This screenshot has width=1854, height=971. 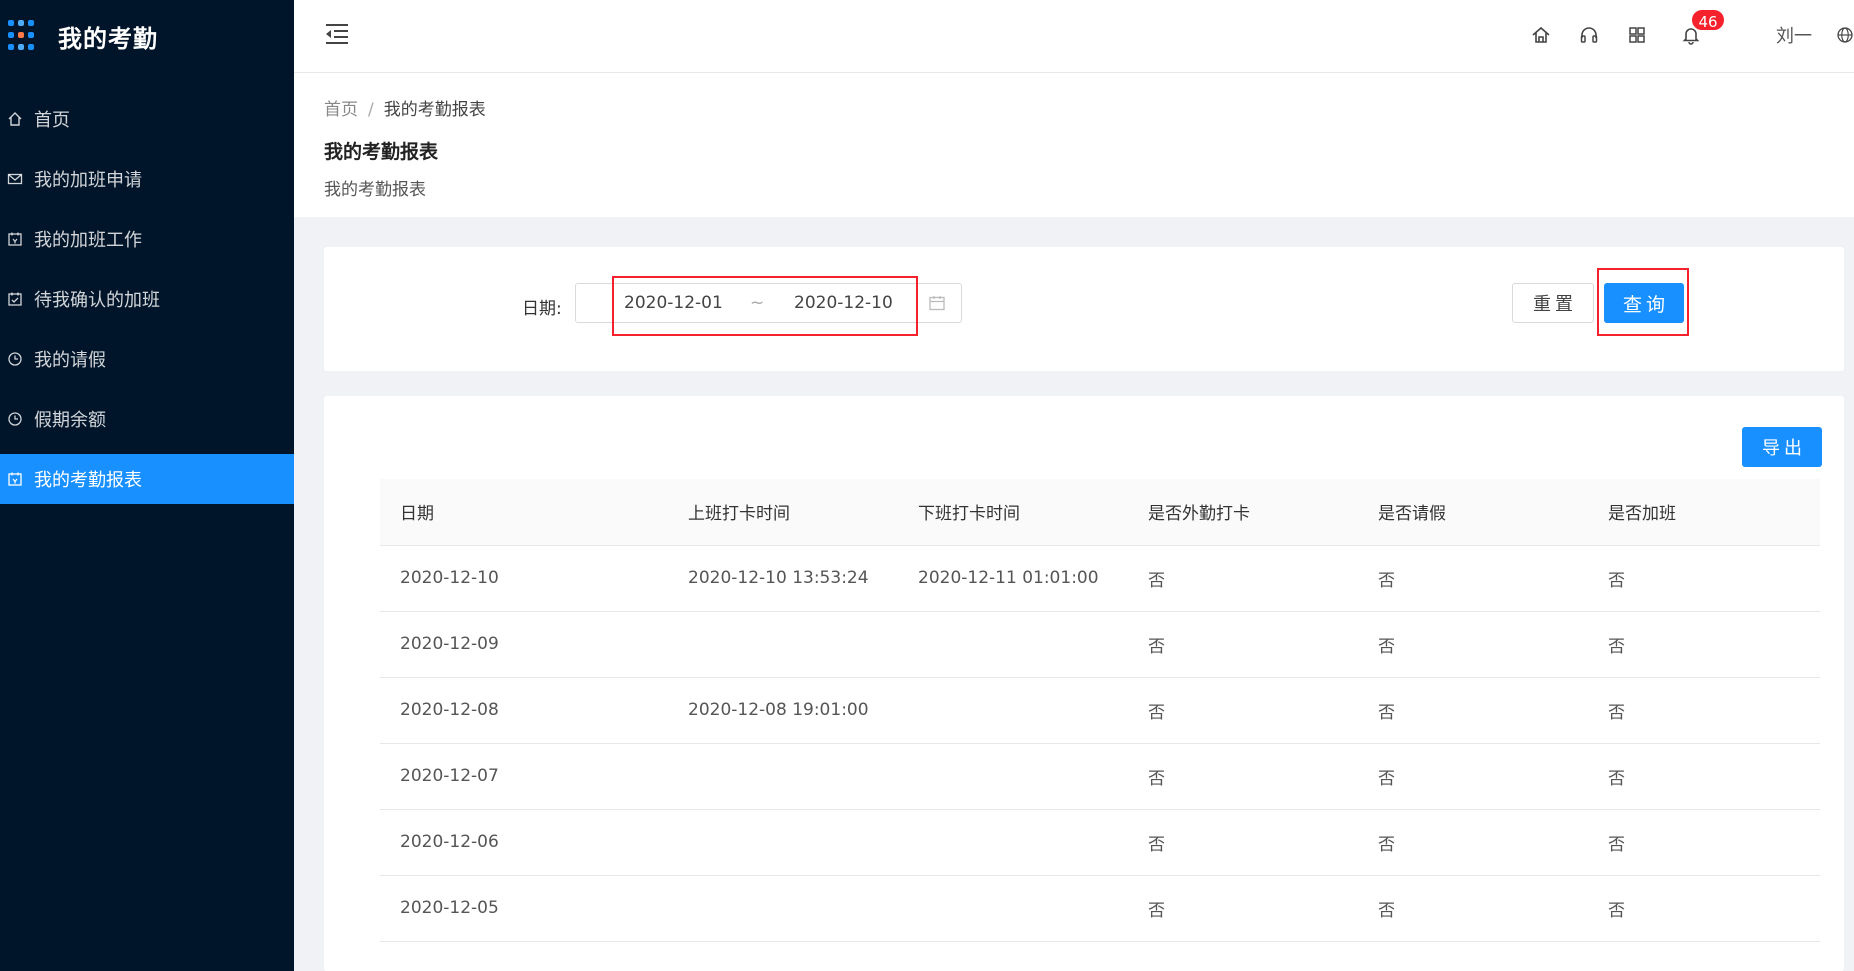 What do you see at coordinates (1782, 447) in the screenshot?
I see `export-button: 导出` at bounding box center [1782, 447].